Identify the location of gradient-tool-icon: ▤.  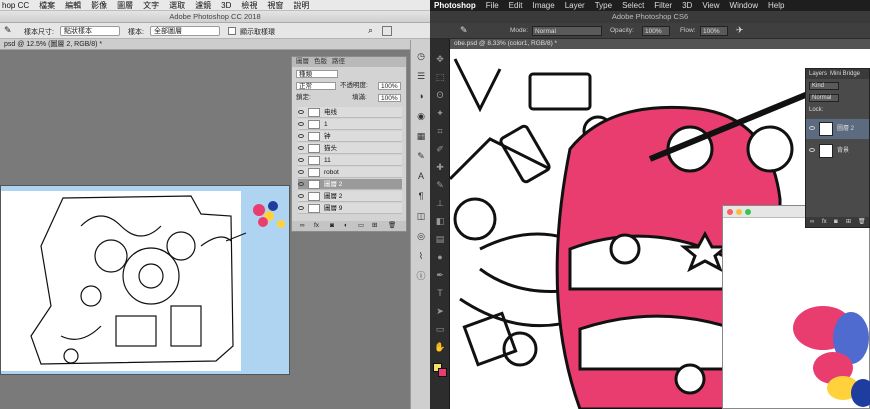
(440, 239).